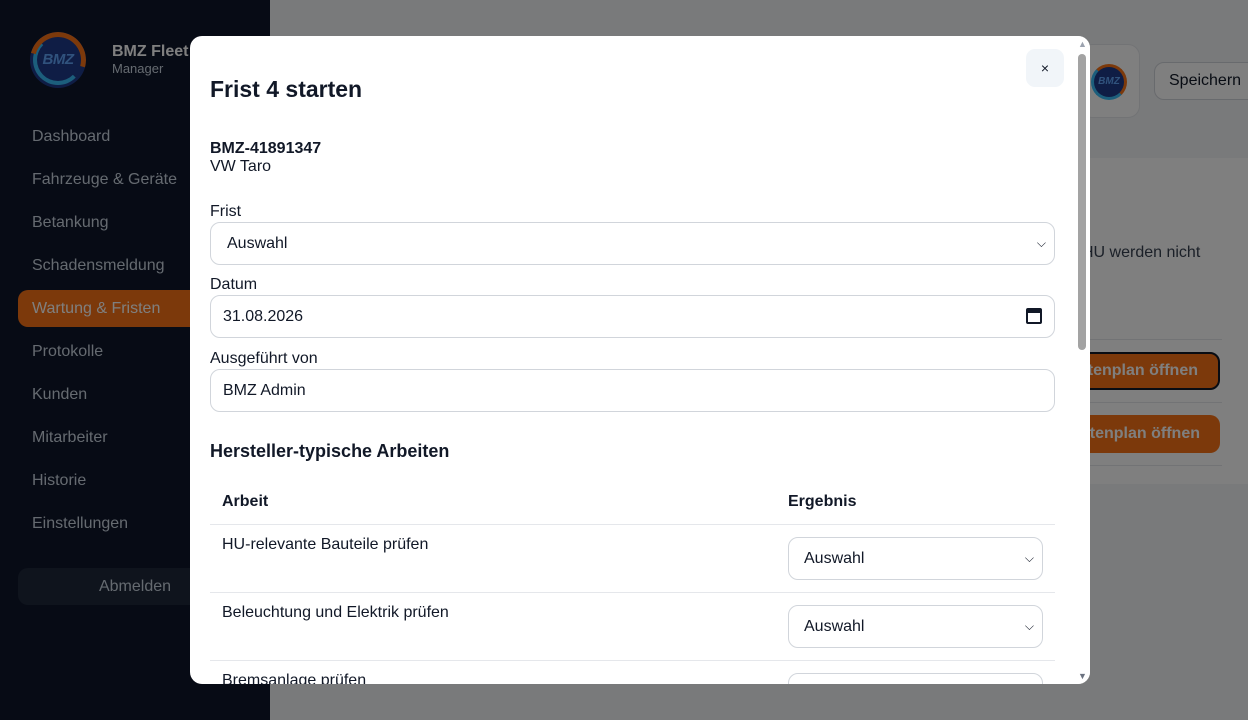 This screenshot has width=1248, height=720. I want to click on frist-label: Frist, so click(226, 211).